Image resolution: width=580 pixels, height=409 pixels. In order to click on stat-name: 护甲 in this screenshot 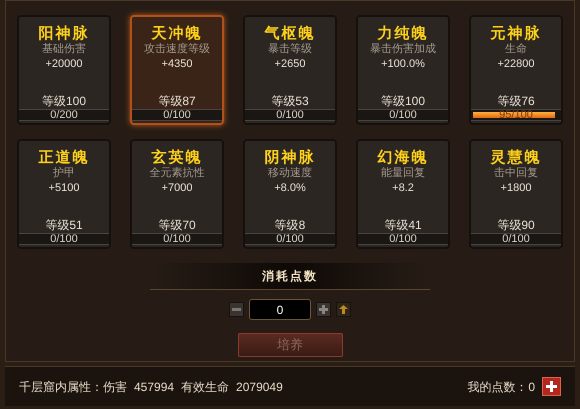, I will do `click(64, 173)`.